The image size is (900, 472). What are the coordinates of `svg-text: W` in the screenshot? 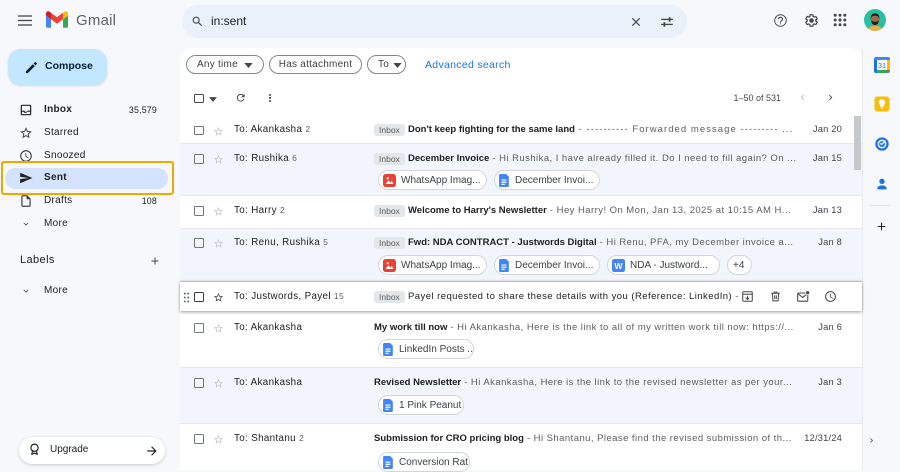 It's located at (618, 265).